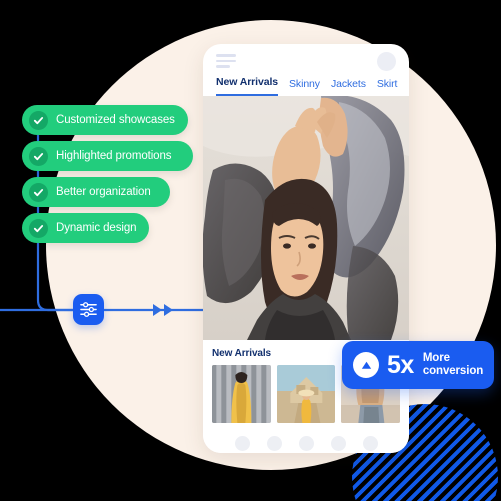  I want to click on feature-pill-dynamic-design: Dynamic design, so click(85, 228).